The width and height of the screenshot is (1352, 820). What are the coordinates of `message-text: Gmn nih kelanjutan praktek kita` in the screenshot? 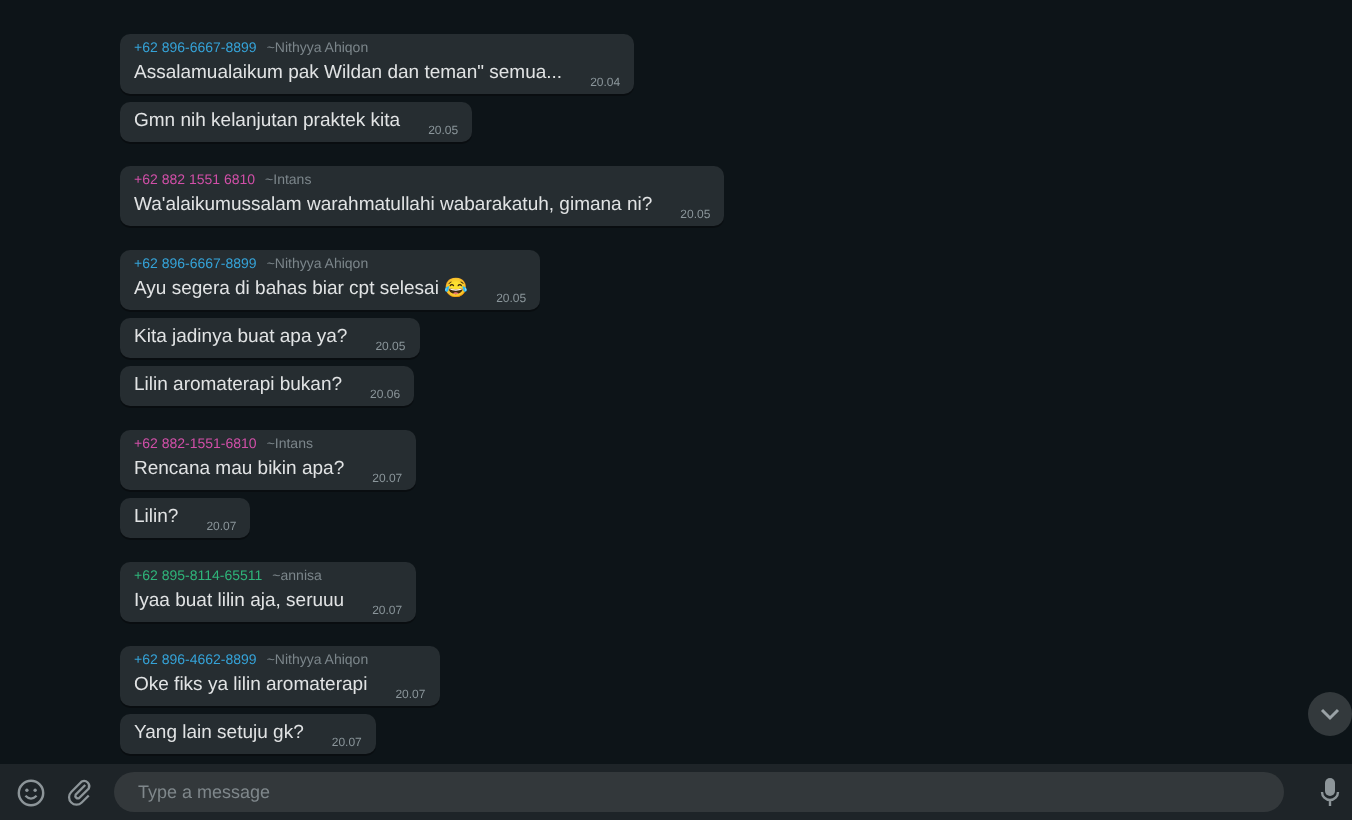 It's located at (267, 122).